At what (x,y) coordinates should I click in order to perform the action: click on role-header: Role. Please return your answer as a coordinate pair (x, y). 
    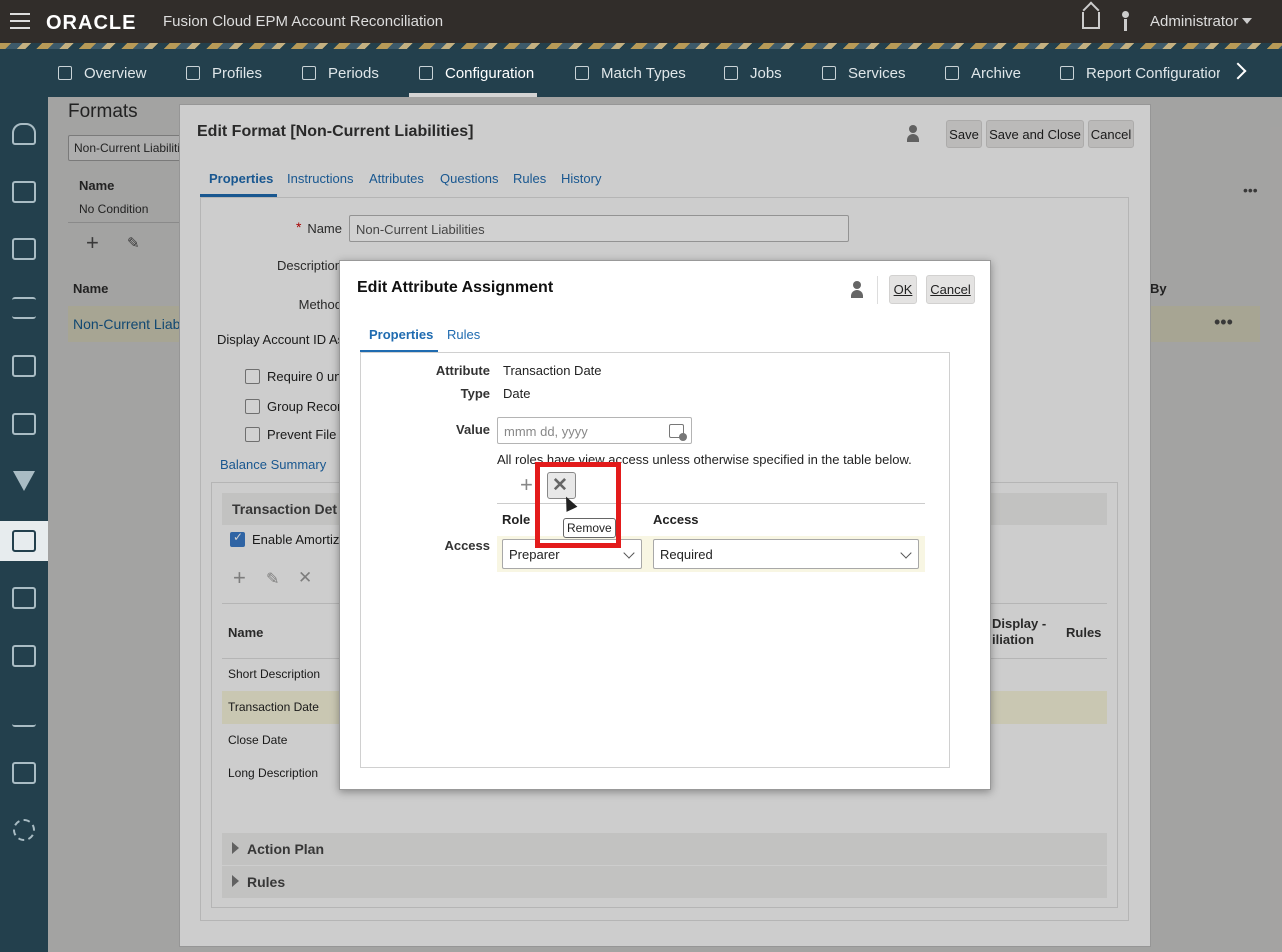
    Looking at the image, I should click on (516, 519).